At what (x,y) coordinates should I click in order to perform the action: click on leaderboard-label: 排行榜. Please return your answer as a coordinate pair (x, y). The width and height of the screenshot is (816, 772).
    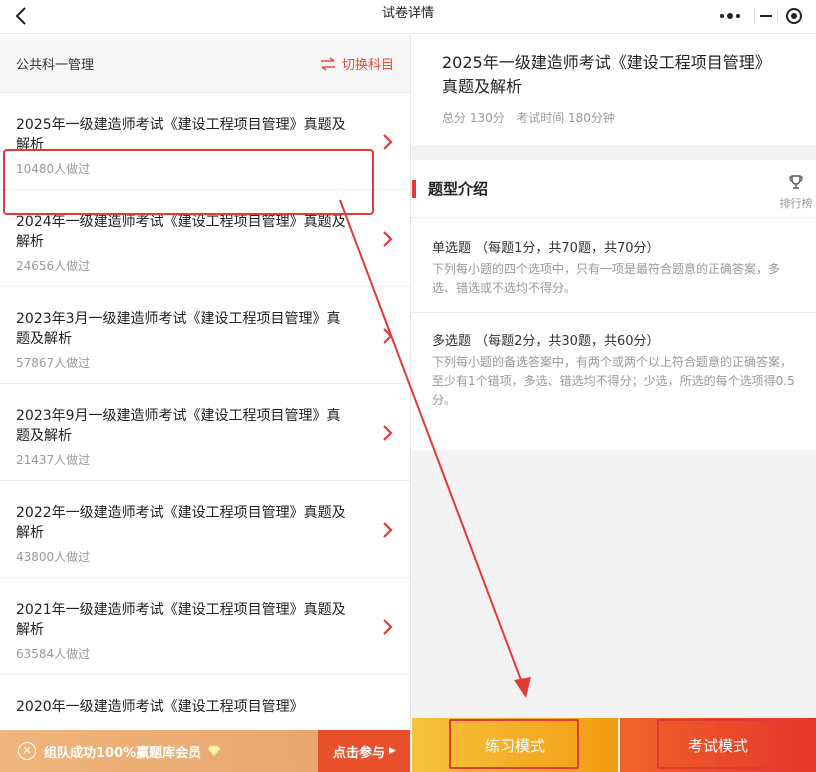
    Looking at the image, I should click on (796, 203).